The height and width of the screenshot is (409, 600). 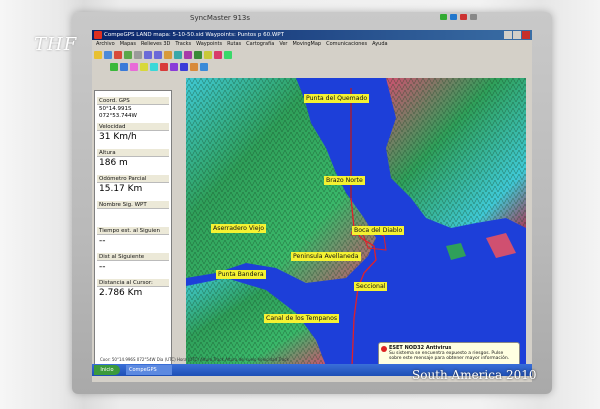 What do you see at coordinates (208, 55) in the screenshot?
I see `relief-icon` at bounding box center [208, 55].